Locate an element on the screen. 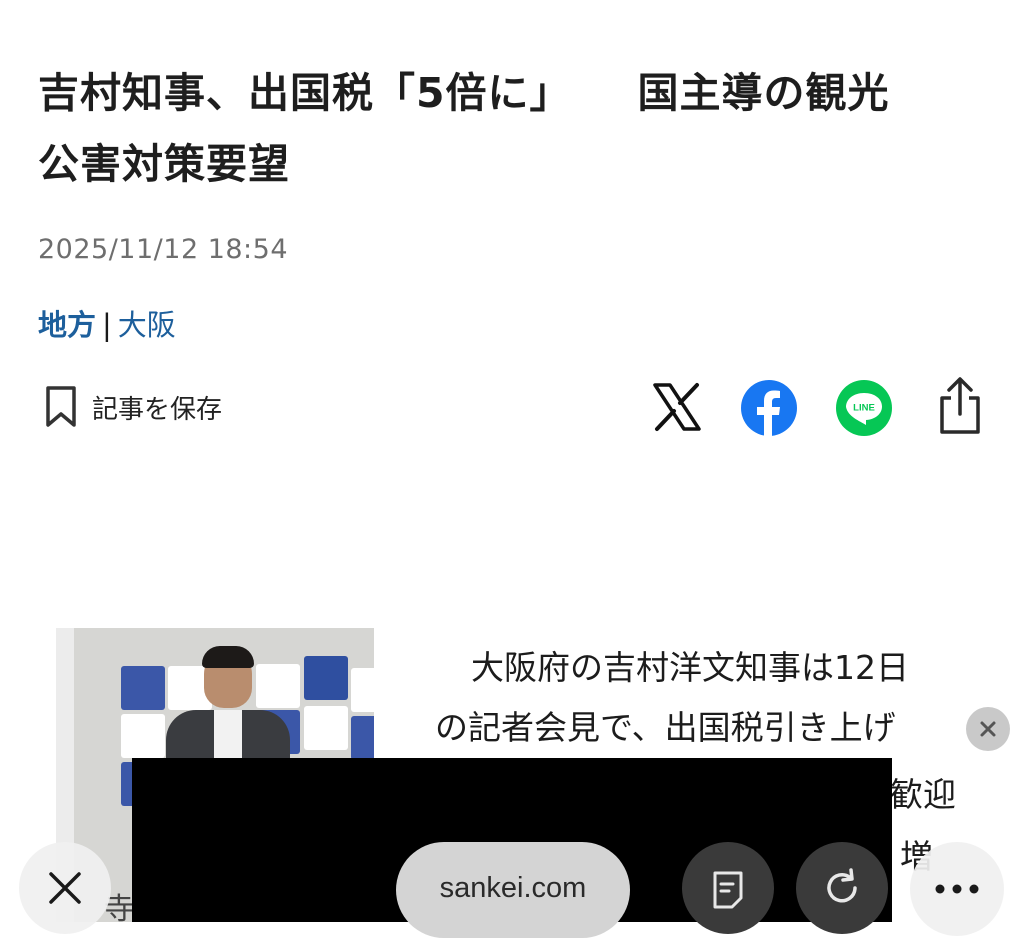  reader-icon is located at coordinates (728, 890).